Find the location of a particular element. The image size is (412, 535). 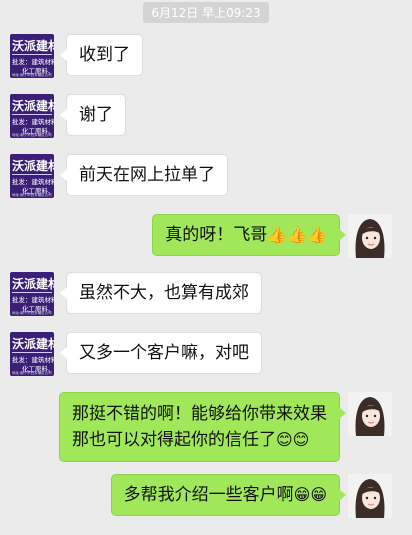

received-message-bubble: 又多一个客户嘛，对吧 is located at coordinates (161, 353).